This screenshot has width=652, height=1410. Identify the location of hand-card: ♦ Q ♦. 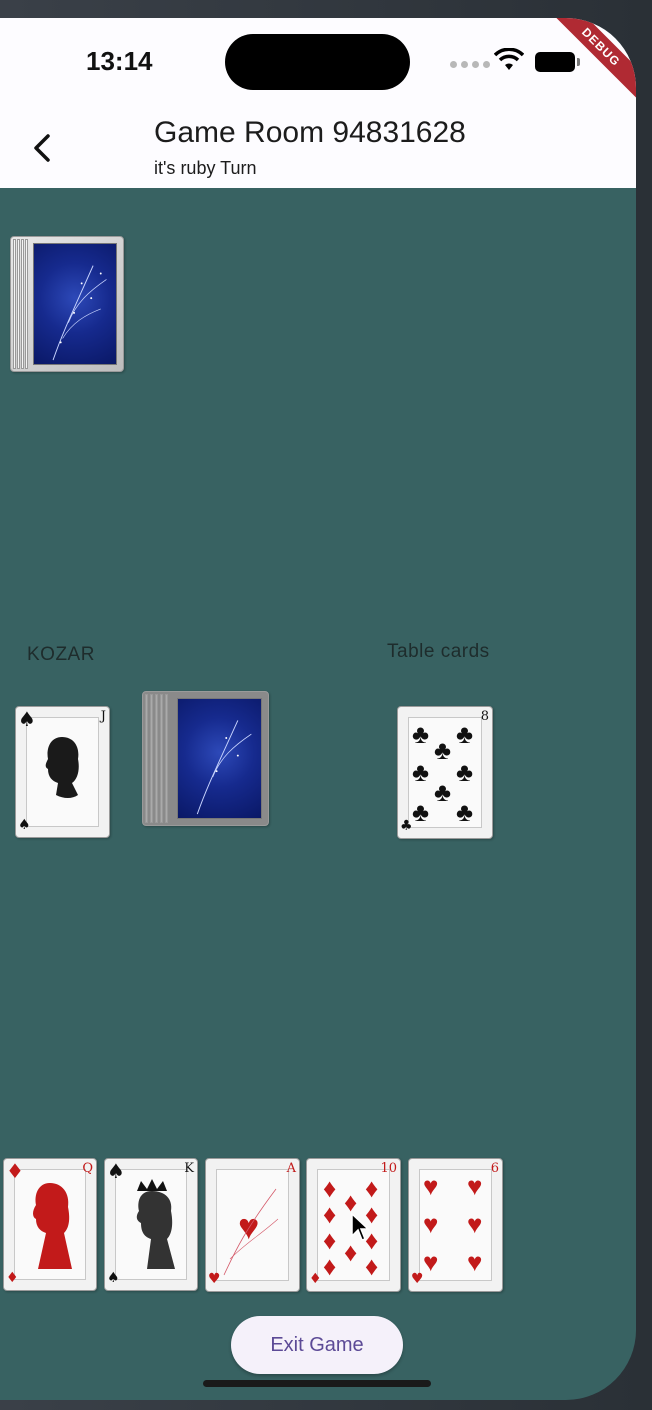
(50, 1224).